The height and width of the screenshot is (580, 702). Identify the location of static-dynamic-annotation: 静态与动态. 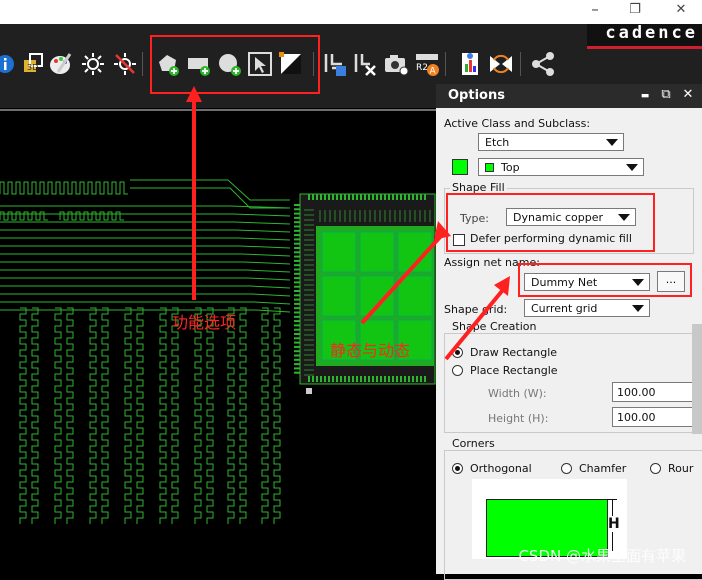
(370, 350).